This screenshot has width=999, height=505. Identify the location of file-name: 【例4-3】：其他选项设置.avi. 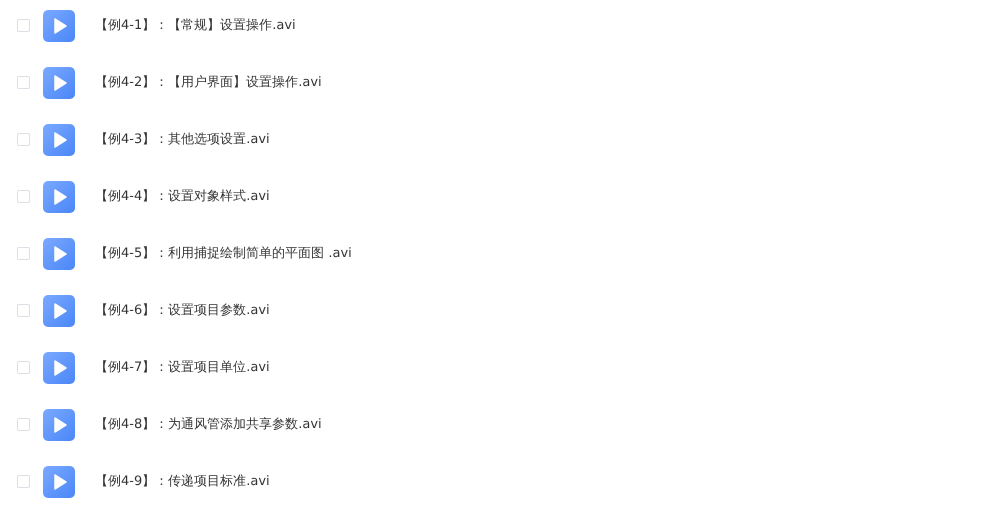
(182, 140).